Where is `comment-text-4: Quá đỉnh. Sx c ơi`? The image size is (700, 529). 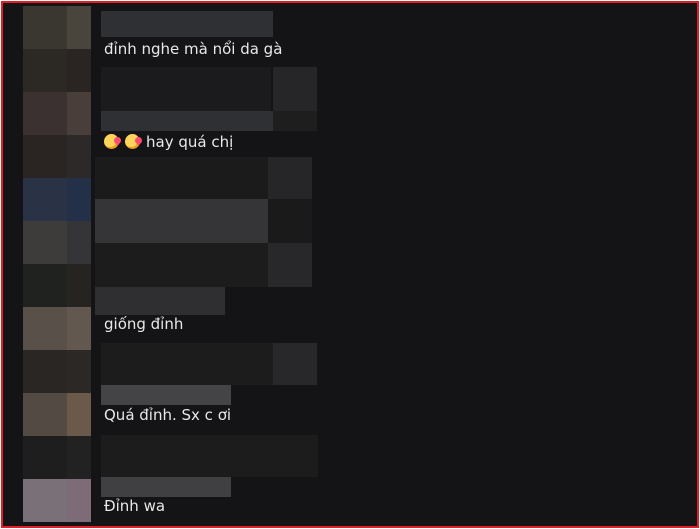 comment-text-4: Quá đỉnh. Sx c ơi is located at coordinates (168, 415).